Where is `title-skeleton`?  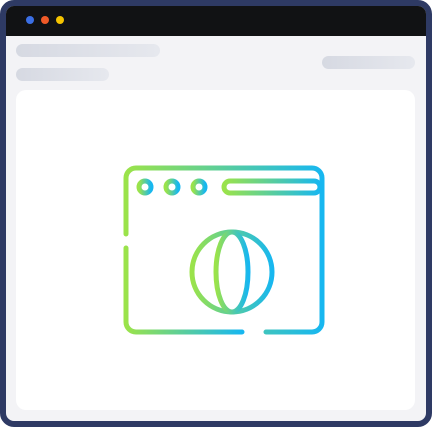 title-skeleton is located at coordinates (88, 50).